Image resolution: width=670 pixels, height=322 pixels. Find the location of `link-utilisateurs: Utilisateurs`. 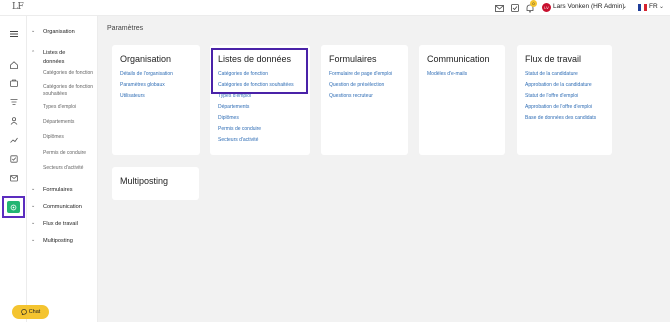

link-utilisateurs: Utilisateurs is located at coordinates (132, 96).